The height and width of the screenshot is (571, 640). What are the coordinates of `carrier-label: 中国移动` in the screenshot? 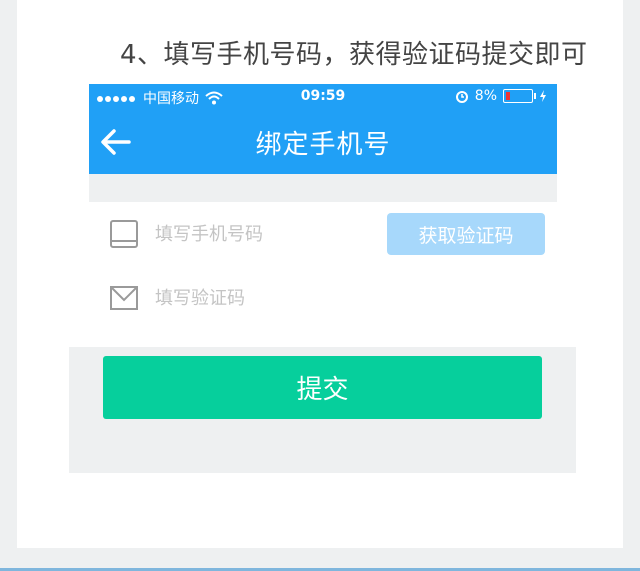 It's located at (171, 99).